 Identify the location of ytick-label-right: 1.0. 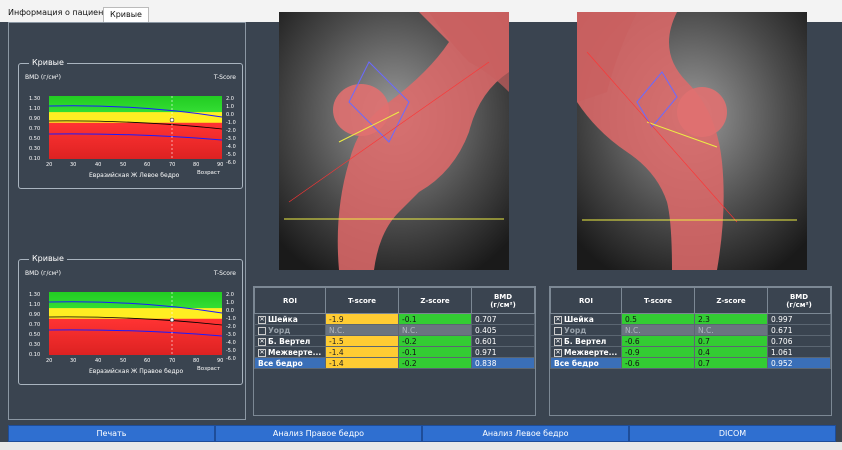
(230, 303).